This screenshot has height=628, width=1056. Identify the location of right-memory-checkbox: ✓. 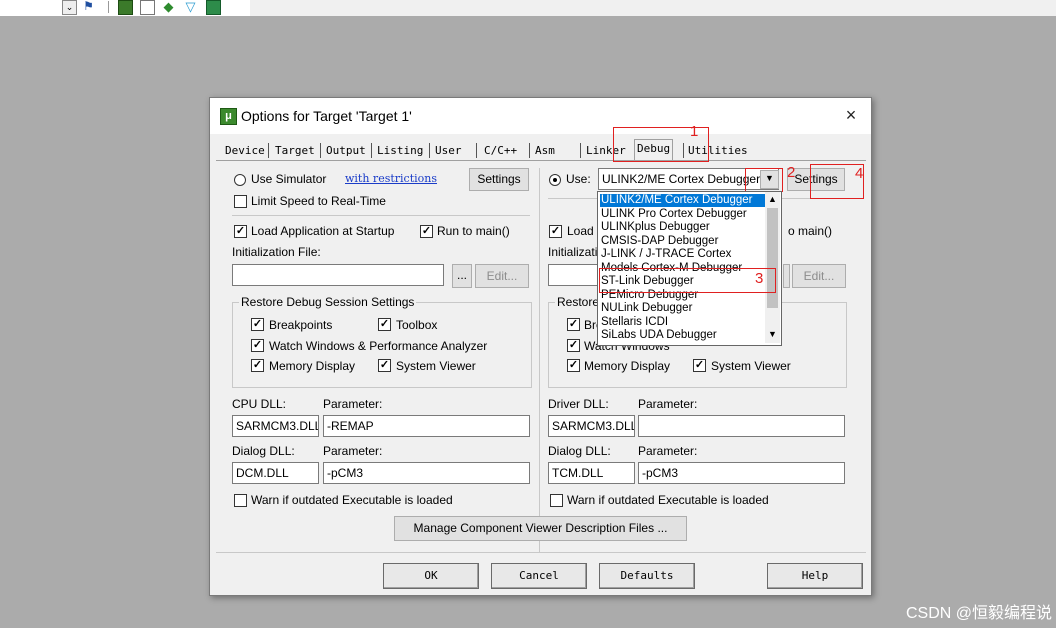
(573, 365).